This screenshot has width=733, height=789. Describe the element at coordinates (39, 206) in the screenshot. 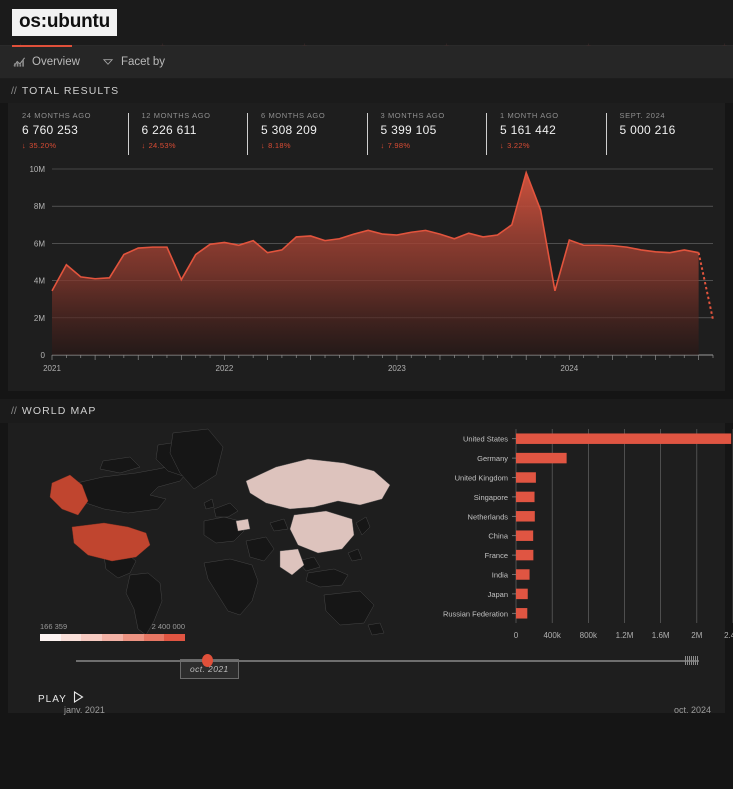

I see `y-axis-tick-label: 8M` at that location.